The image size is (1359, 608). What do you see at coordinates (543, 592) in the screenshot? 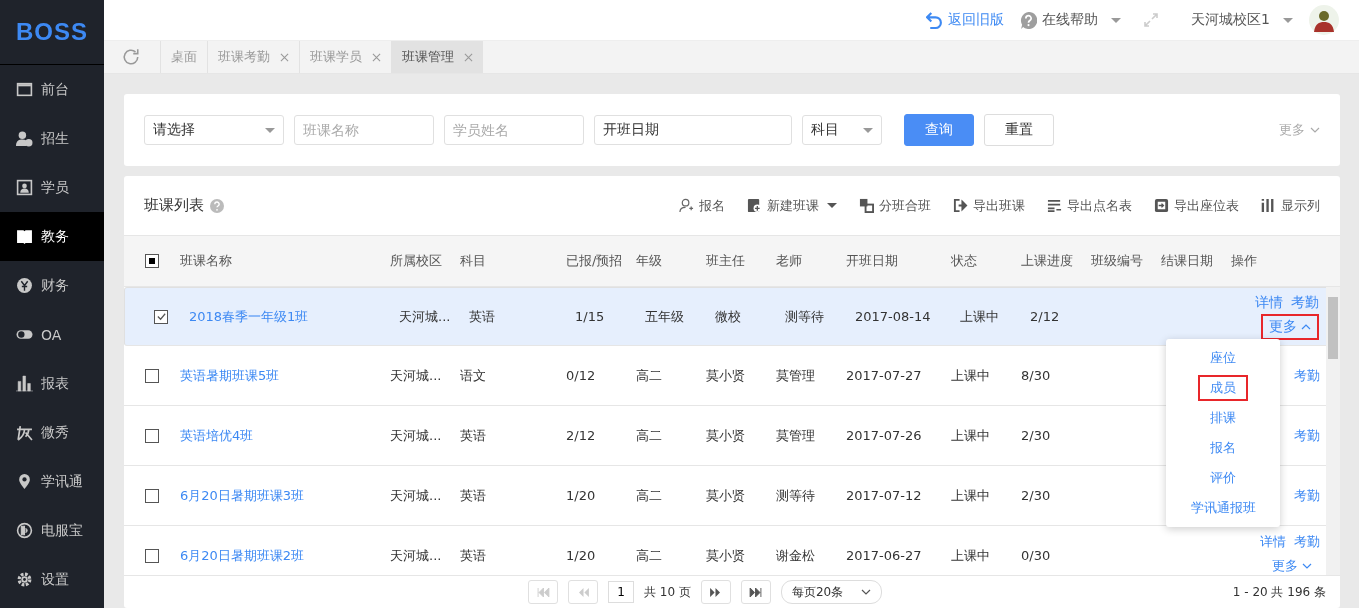
I see `first-page-icon` at bounding box center [543, 592].